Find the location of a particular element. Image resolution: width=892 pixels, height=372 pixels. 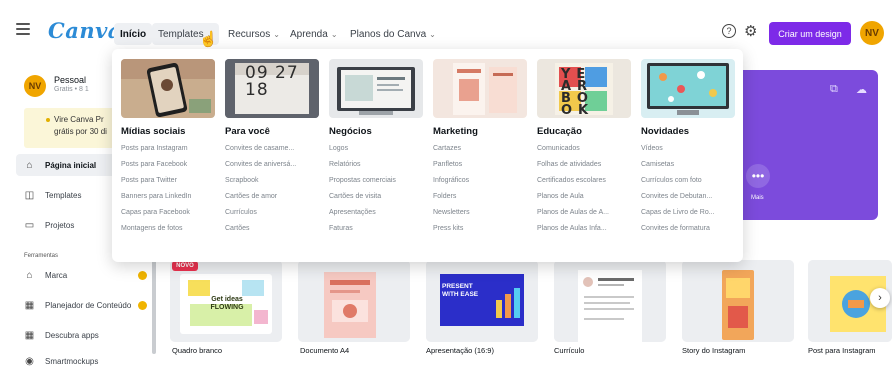

for-you-thumbnail: 09 27 18 is located at coordinates (272, 88).